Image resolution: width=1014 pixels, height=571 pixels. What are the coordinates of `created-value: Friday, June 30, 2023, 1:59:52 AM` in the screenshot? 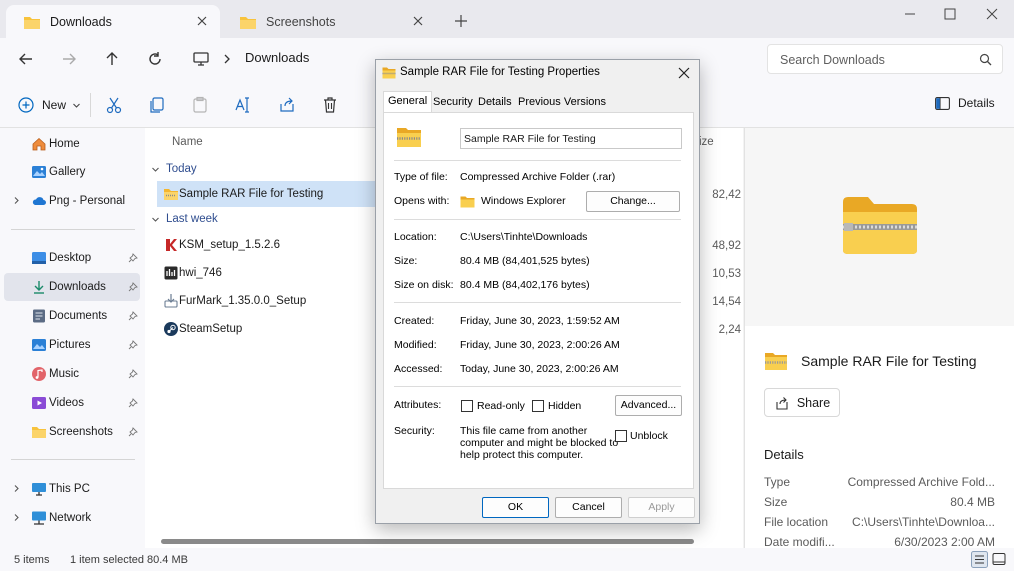 It's located at (540, 321).